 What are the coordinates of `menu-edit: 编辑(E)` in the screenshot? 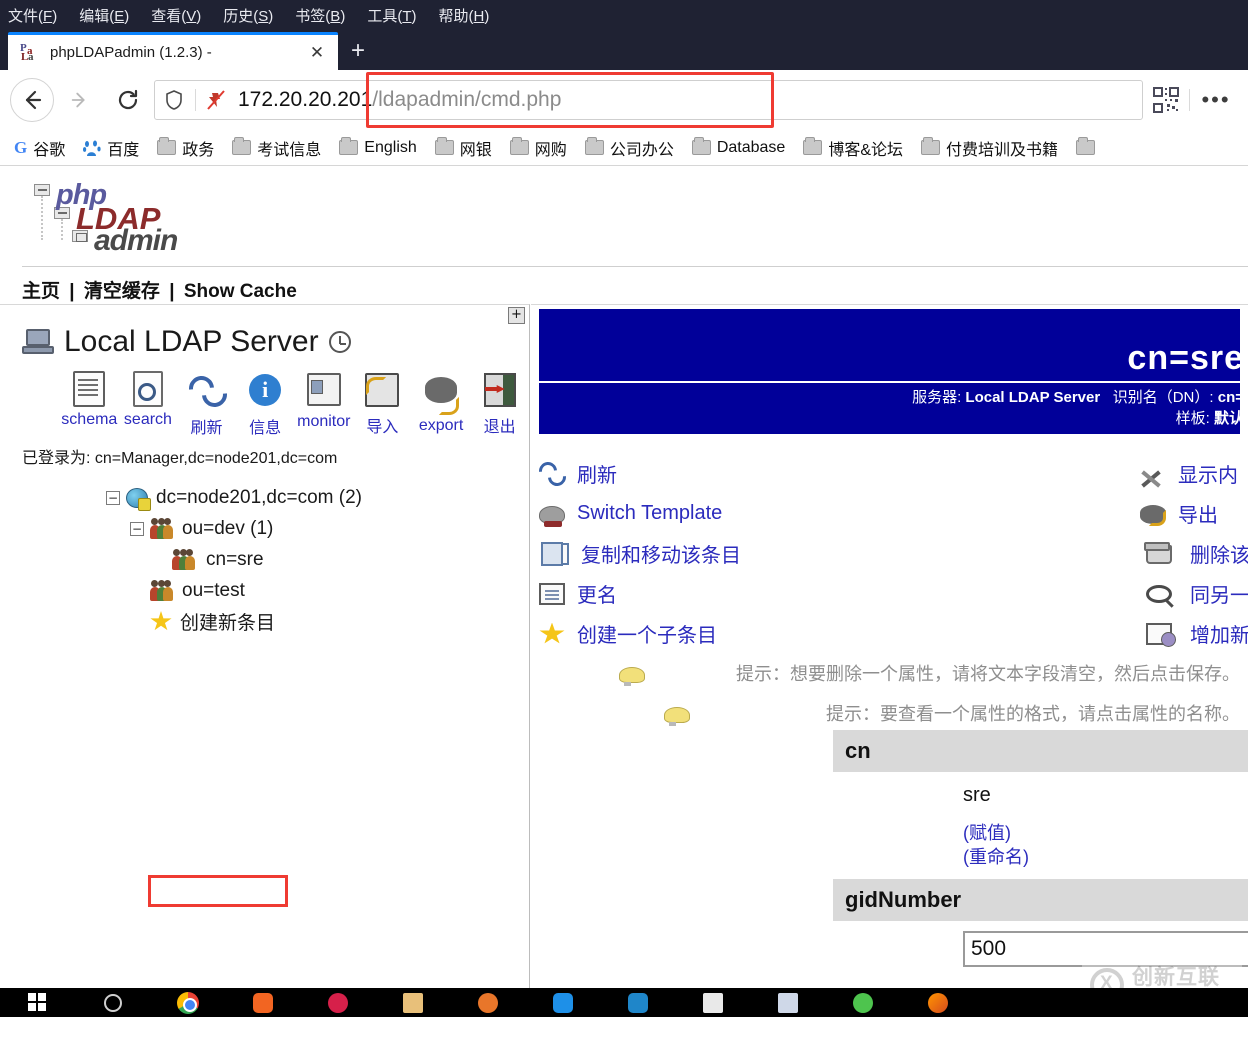 It's located at (104, 15).